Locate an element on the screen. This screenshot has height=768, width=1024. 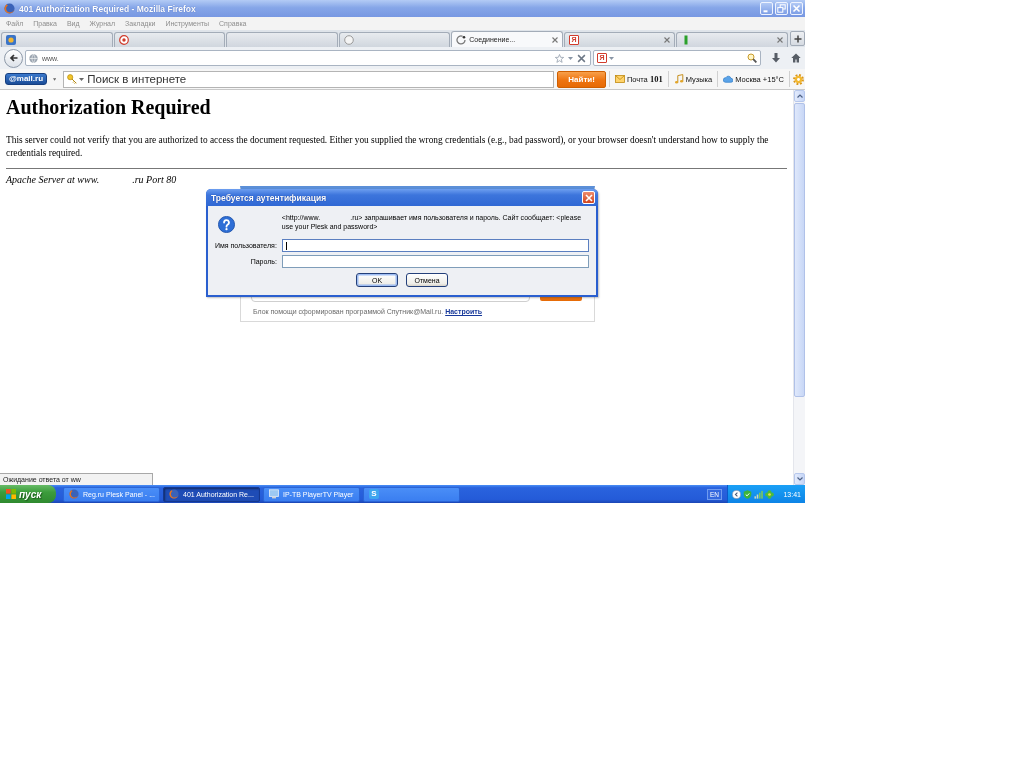
back-circle-icon is located at coordinates (736, 494).